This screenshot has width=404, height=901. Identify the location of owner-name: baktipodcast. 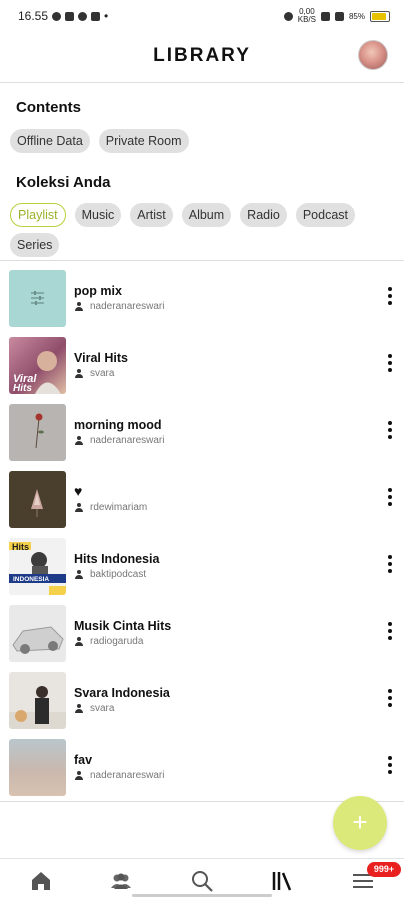
(118, 574).